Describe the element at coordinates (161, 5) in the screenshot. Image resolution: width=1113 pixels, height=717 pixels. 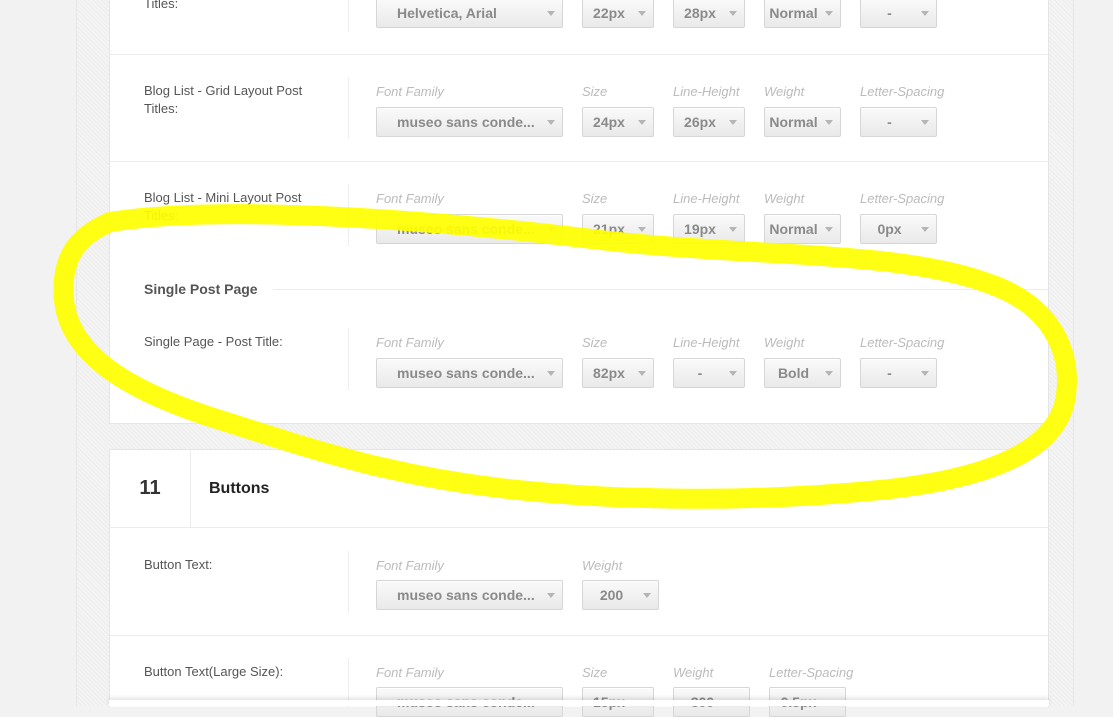
I see `row-label-titles: Titles:` at that location.